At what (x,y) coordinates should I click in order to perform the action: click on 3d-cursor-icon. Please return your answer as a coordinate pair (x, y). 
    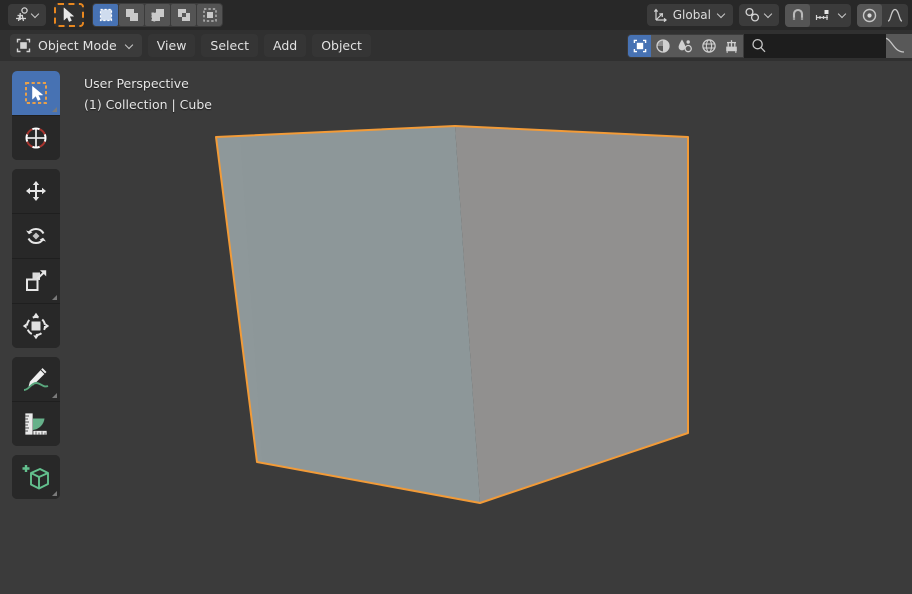
    Looking at the image, I should click on (36, 138).